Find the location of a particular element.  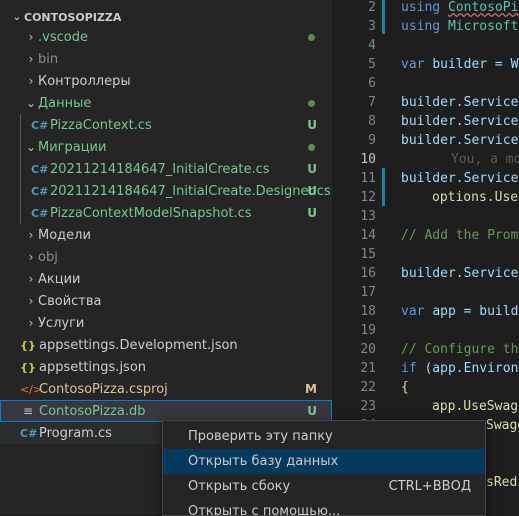

line-number: 19 is located at coordinates (368, 330).